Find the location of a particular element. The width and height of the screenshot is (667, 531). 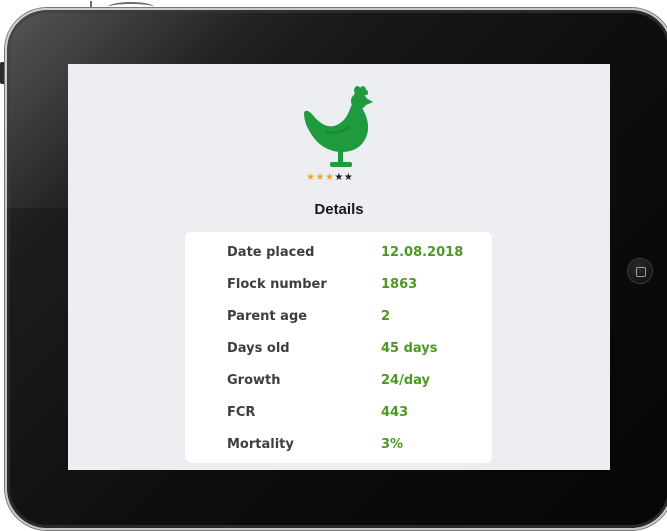

details-row: Flock number 1863 is located at coordinates (338, 285).